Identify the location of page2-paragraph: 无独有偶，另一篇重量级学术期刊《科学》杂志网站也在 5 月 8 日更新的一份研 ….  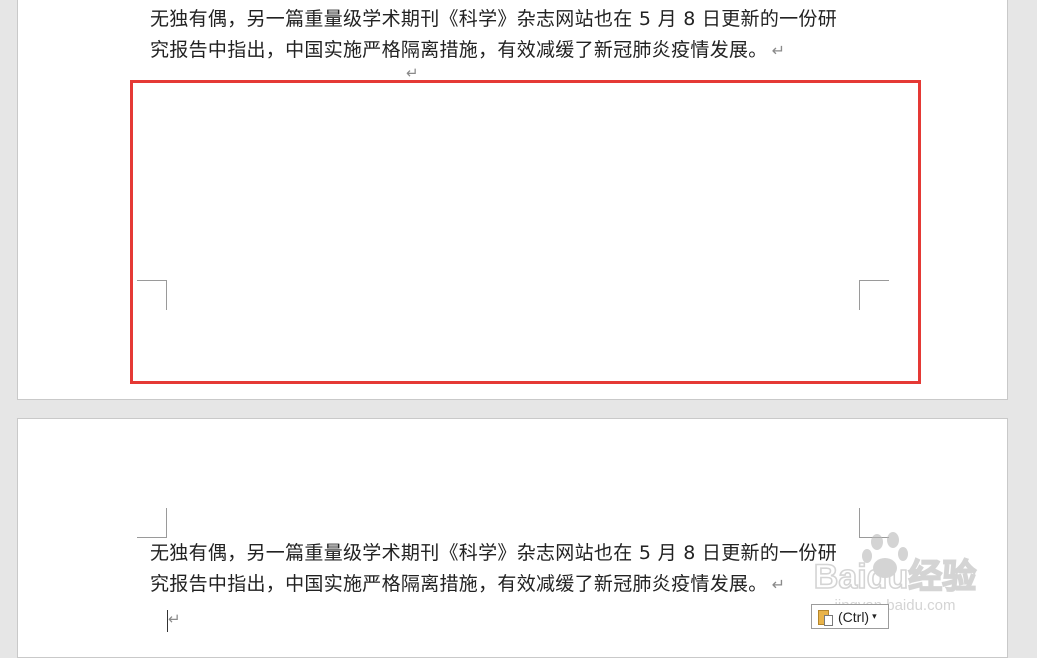
(510, 569).